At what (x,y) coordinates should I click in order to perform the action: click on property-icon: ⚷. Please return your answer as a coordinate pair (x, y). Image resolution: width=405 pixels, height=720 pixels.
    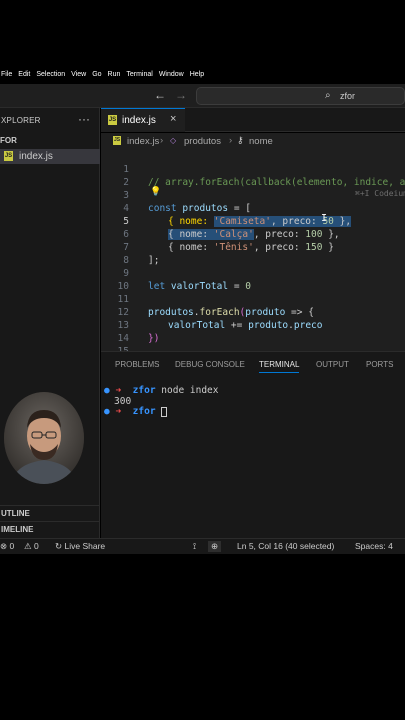
    Looking at the image, I should click on (240, 140).